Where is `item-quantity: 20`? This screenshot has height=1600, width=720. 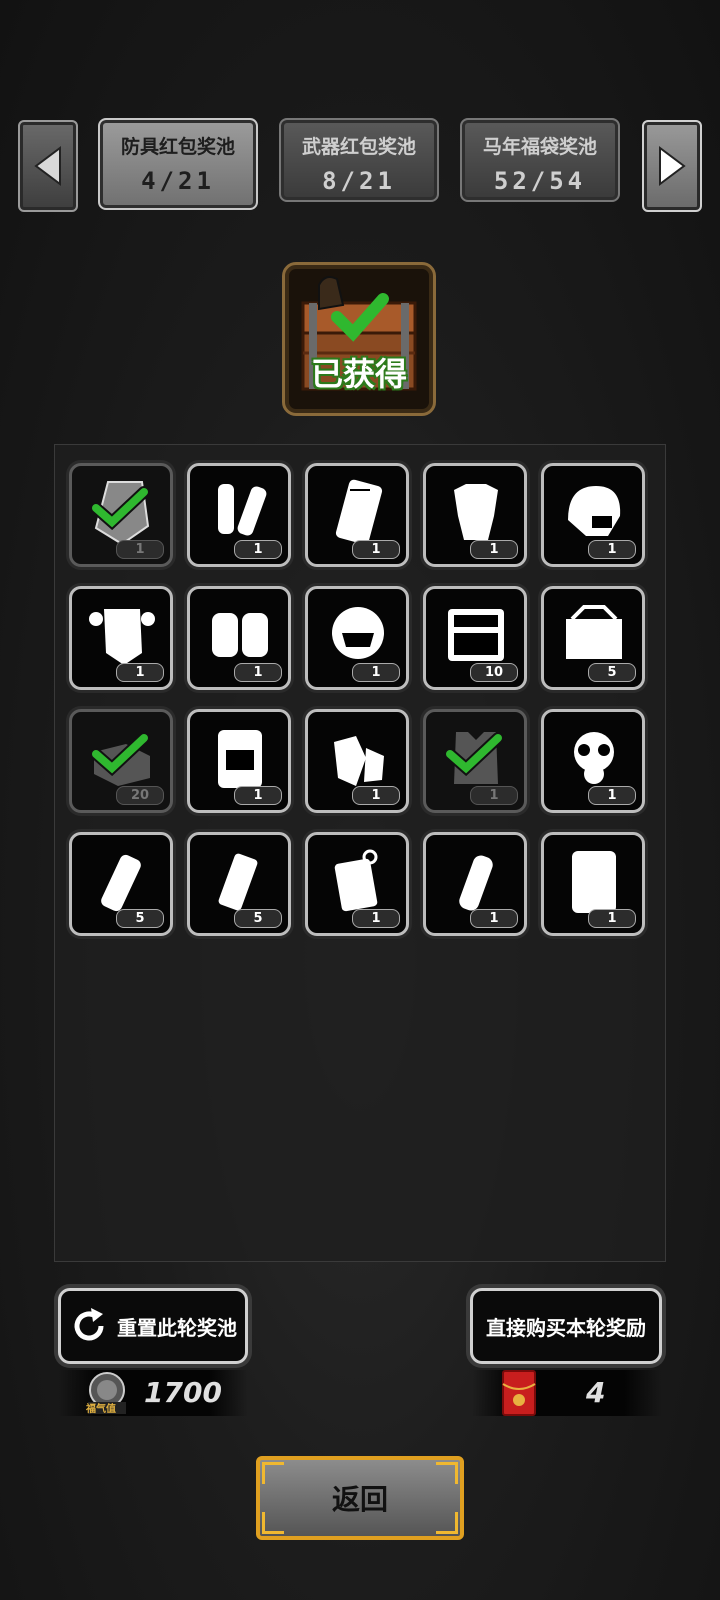 item-quantity: 20 is located at coordinates (140, 795).